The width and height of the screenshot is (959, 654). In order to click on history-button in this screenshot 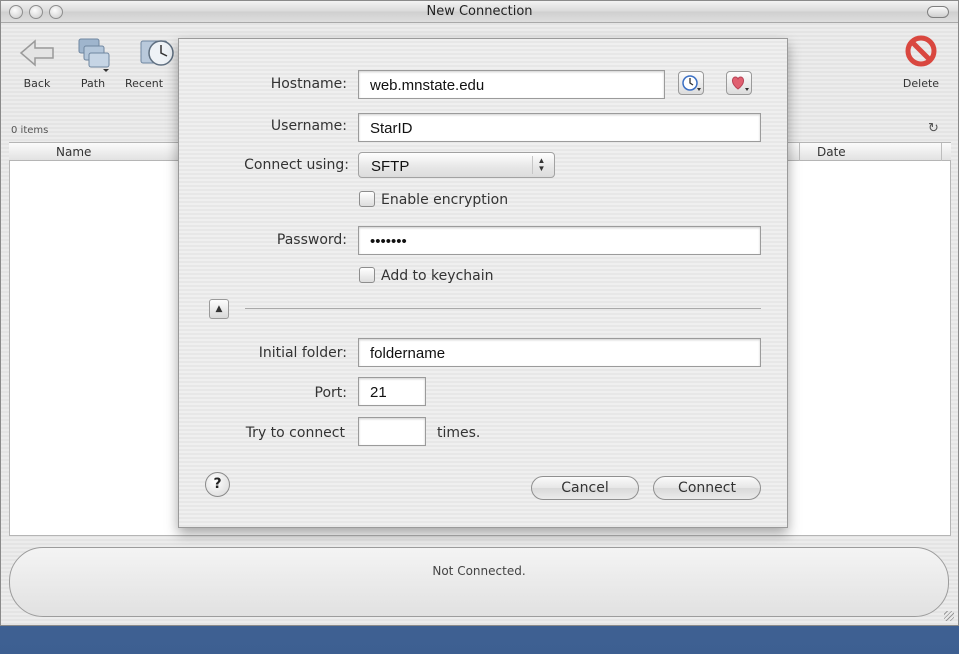, I will do `click(691, 83)`.